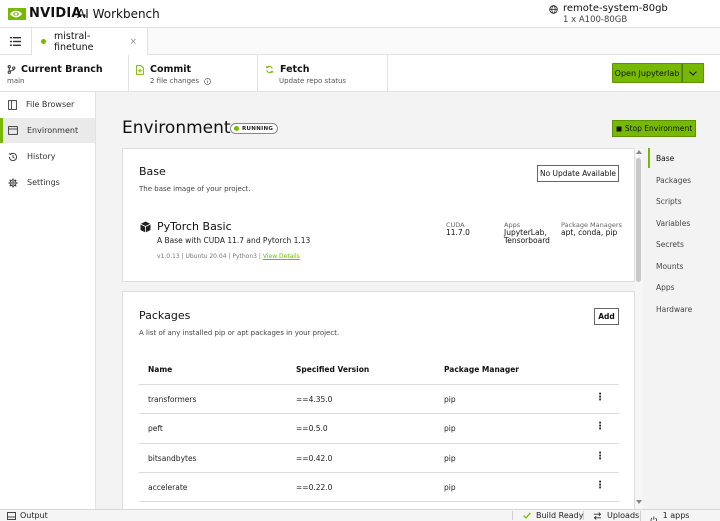  Describe the element at coordinates (313, 81) in the screenshot. I see `fetch-sub: Update repo status` at that location.